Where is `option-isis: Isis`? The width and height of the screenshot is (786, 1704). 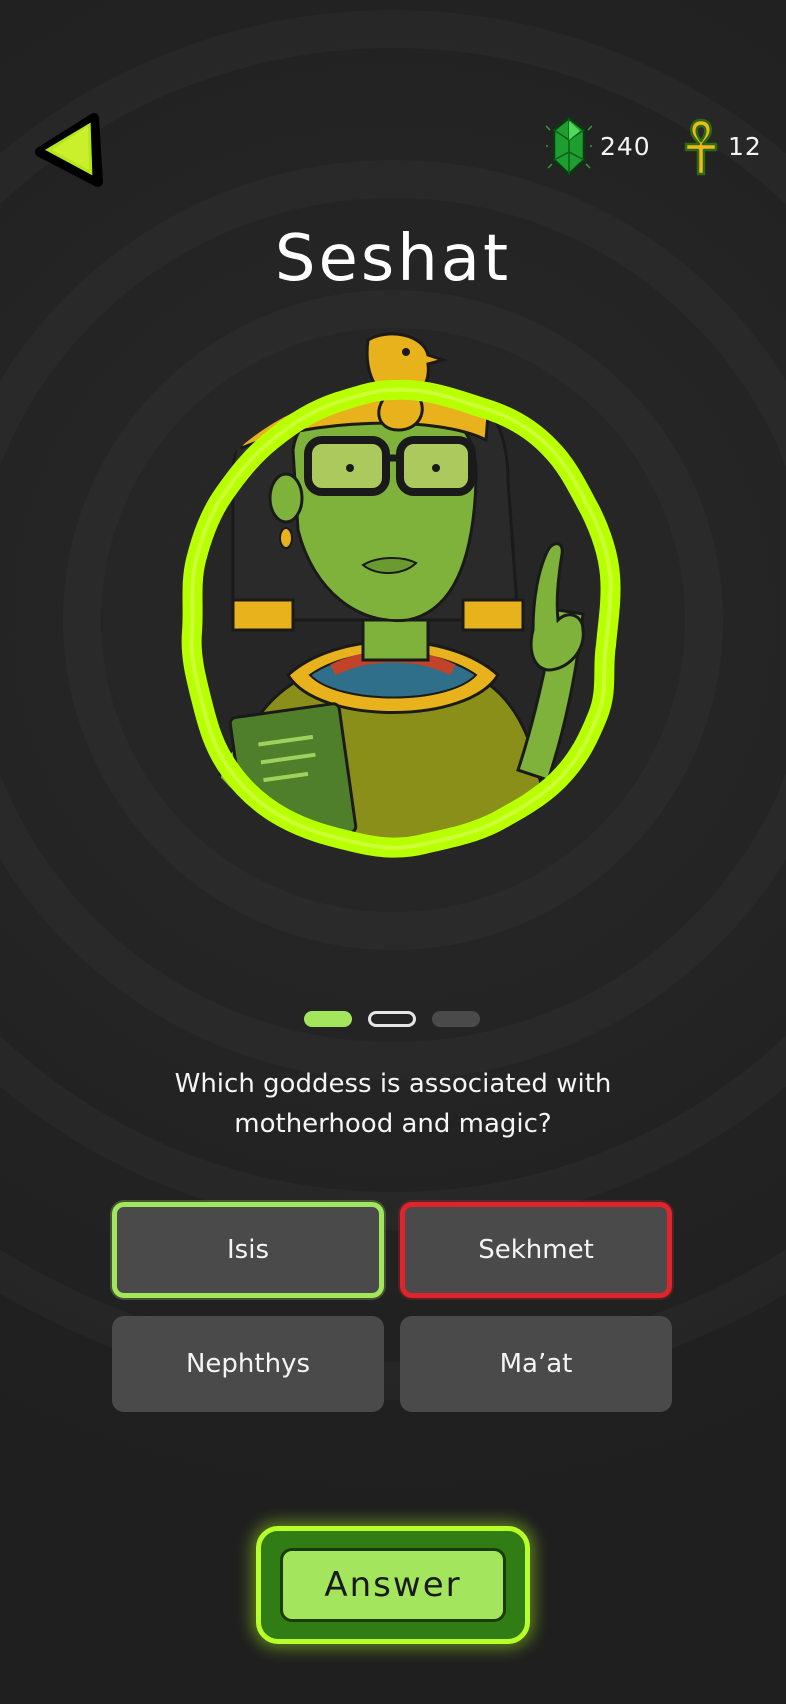
option-isis: Isis is located at coordinates (248, 1250).